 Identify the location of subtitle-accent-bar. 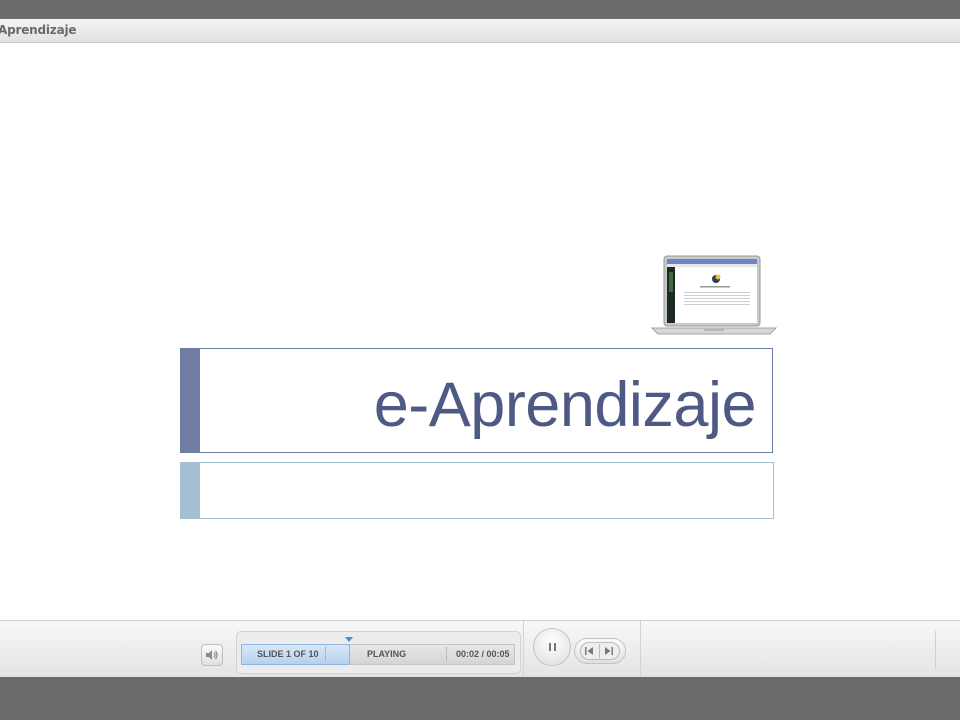
(190, 490).